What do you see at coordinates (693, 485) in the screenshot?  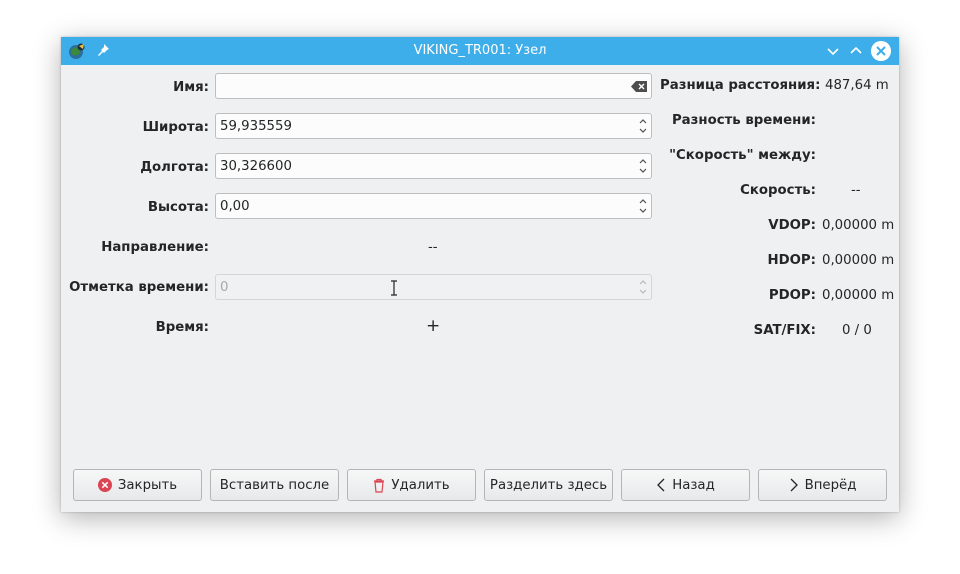 I see `back-button-label: Назад` at bounding box center [693, 485].